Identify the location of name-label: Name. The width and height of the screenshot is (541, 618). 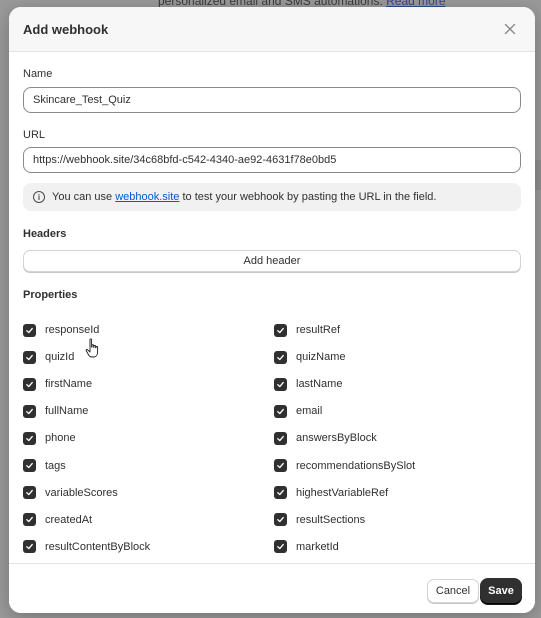
(38, 74).